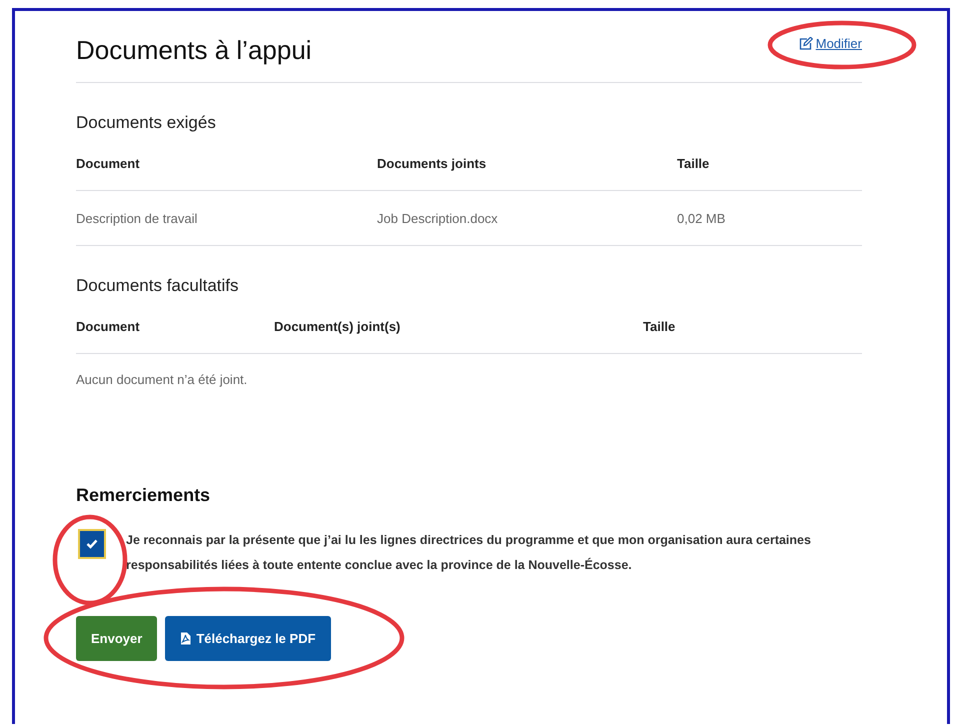 This screenshot has width=955, height=727. Describe the element at coordinates (157, 286) in the screenshot. I see `section-title: Documents facultatifs` at that location.